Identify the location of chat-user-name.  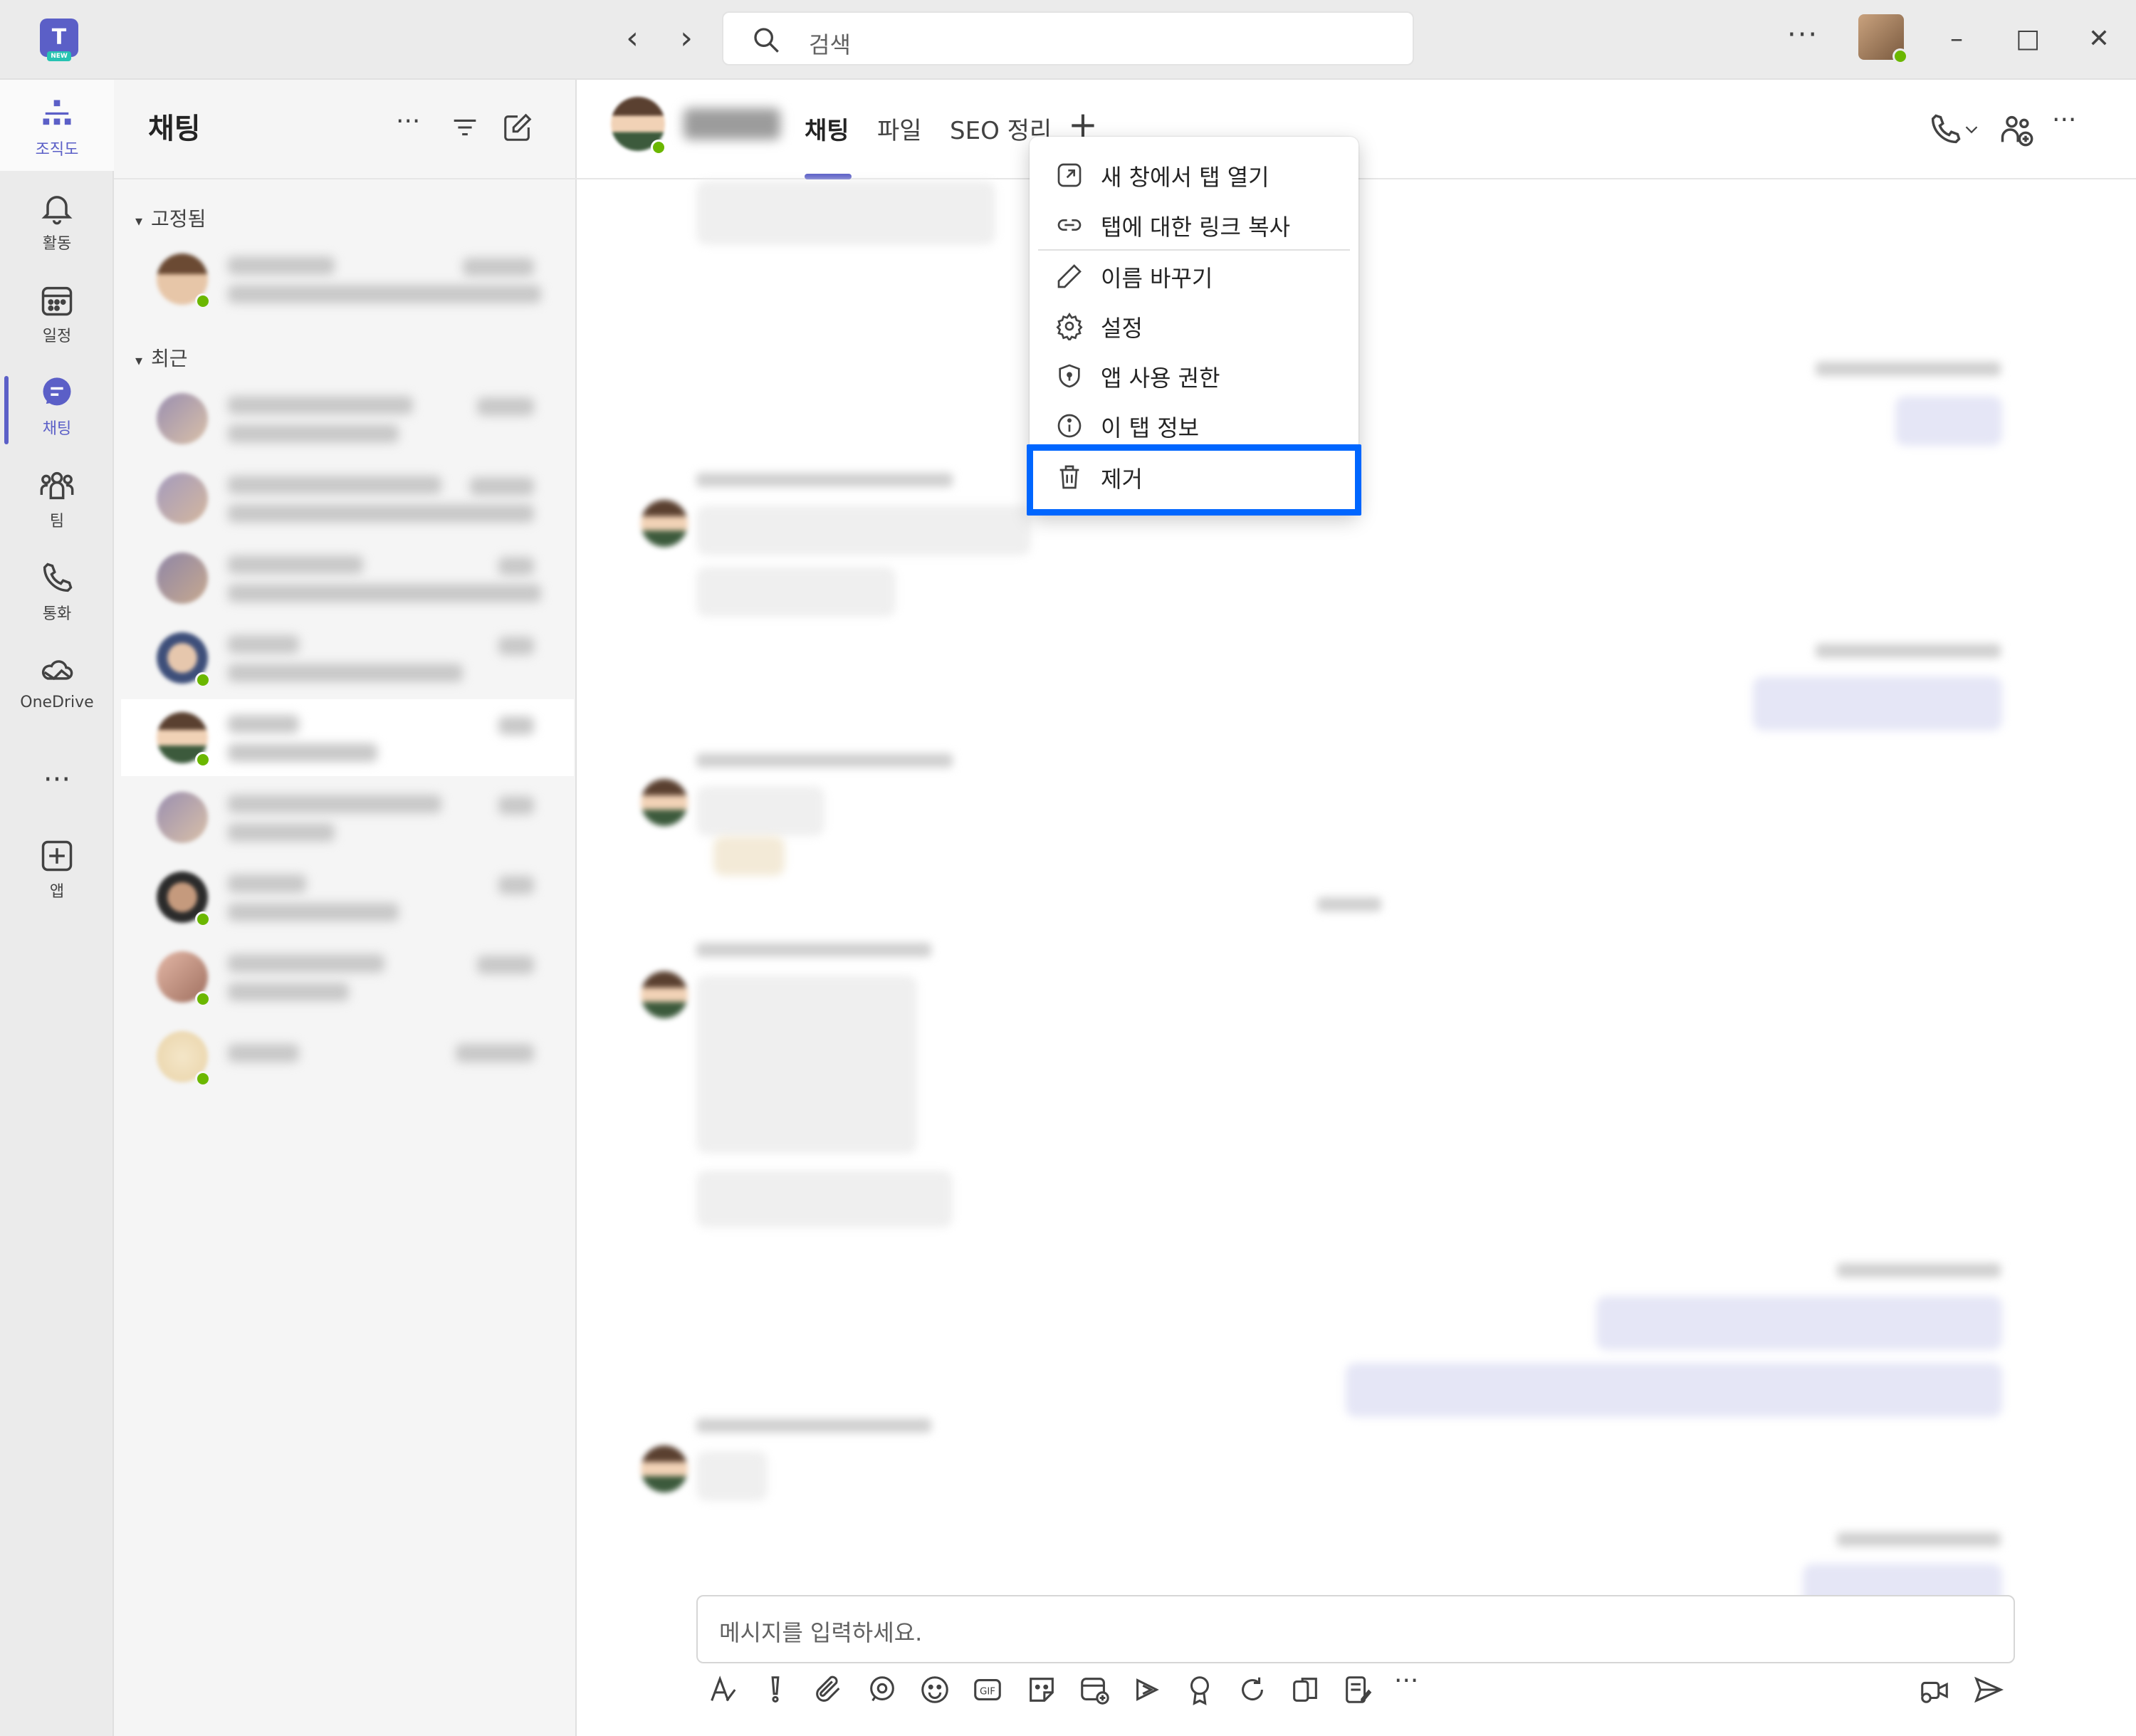
(732, 124).